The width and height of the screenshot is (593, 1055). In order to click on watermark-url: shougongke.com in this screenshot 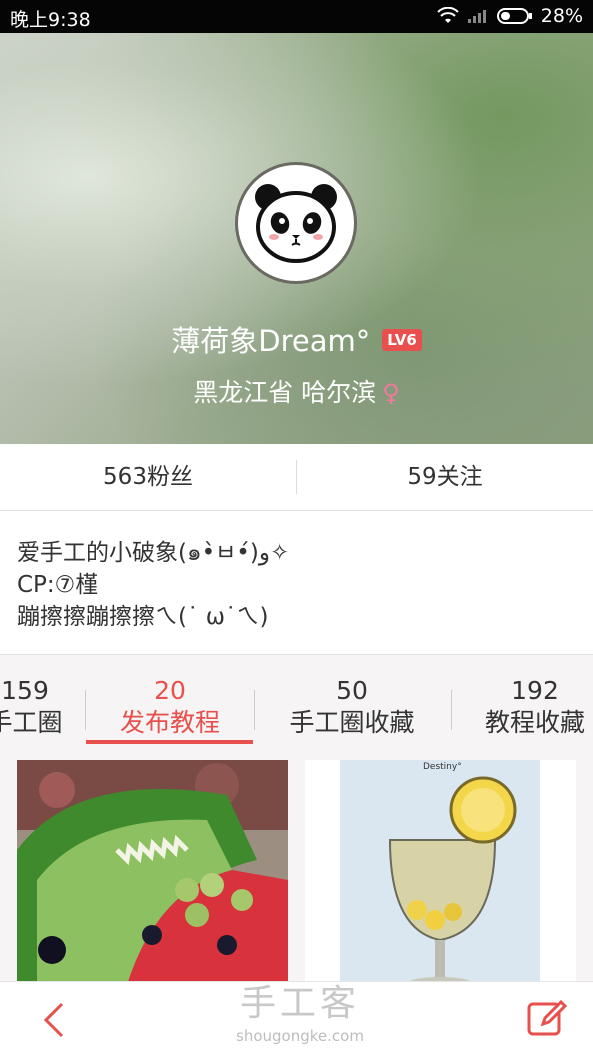, I will do `click(300, 1036)`.